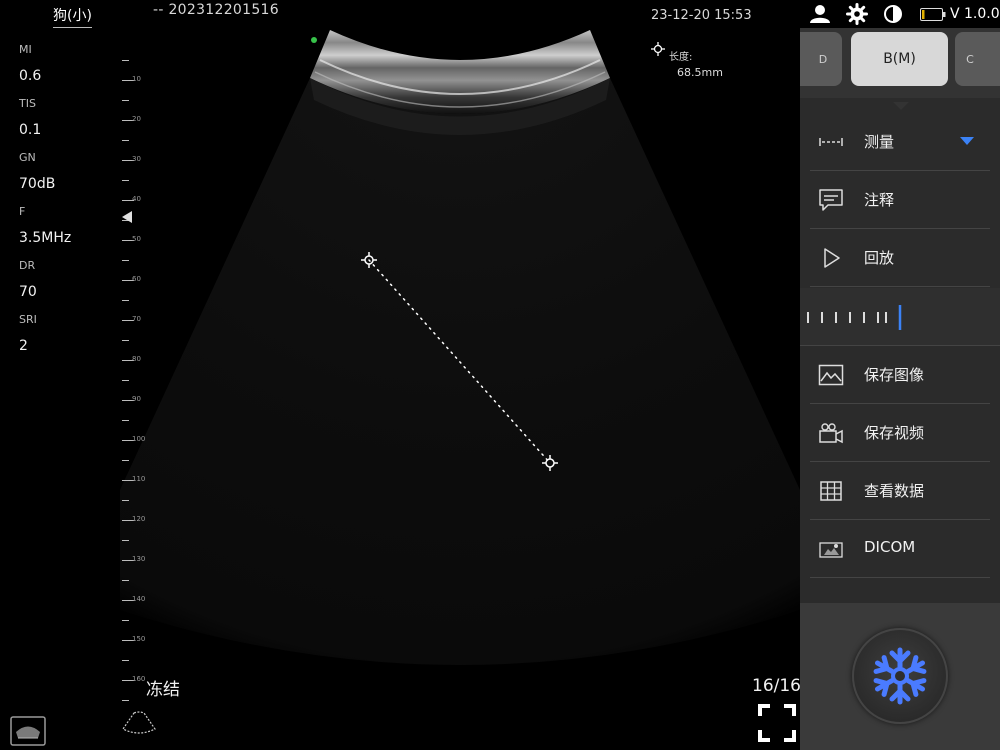  Describe the element at coordinates (900, 200) in the screenshot. I see `menu-annotate: 注释` at that location.